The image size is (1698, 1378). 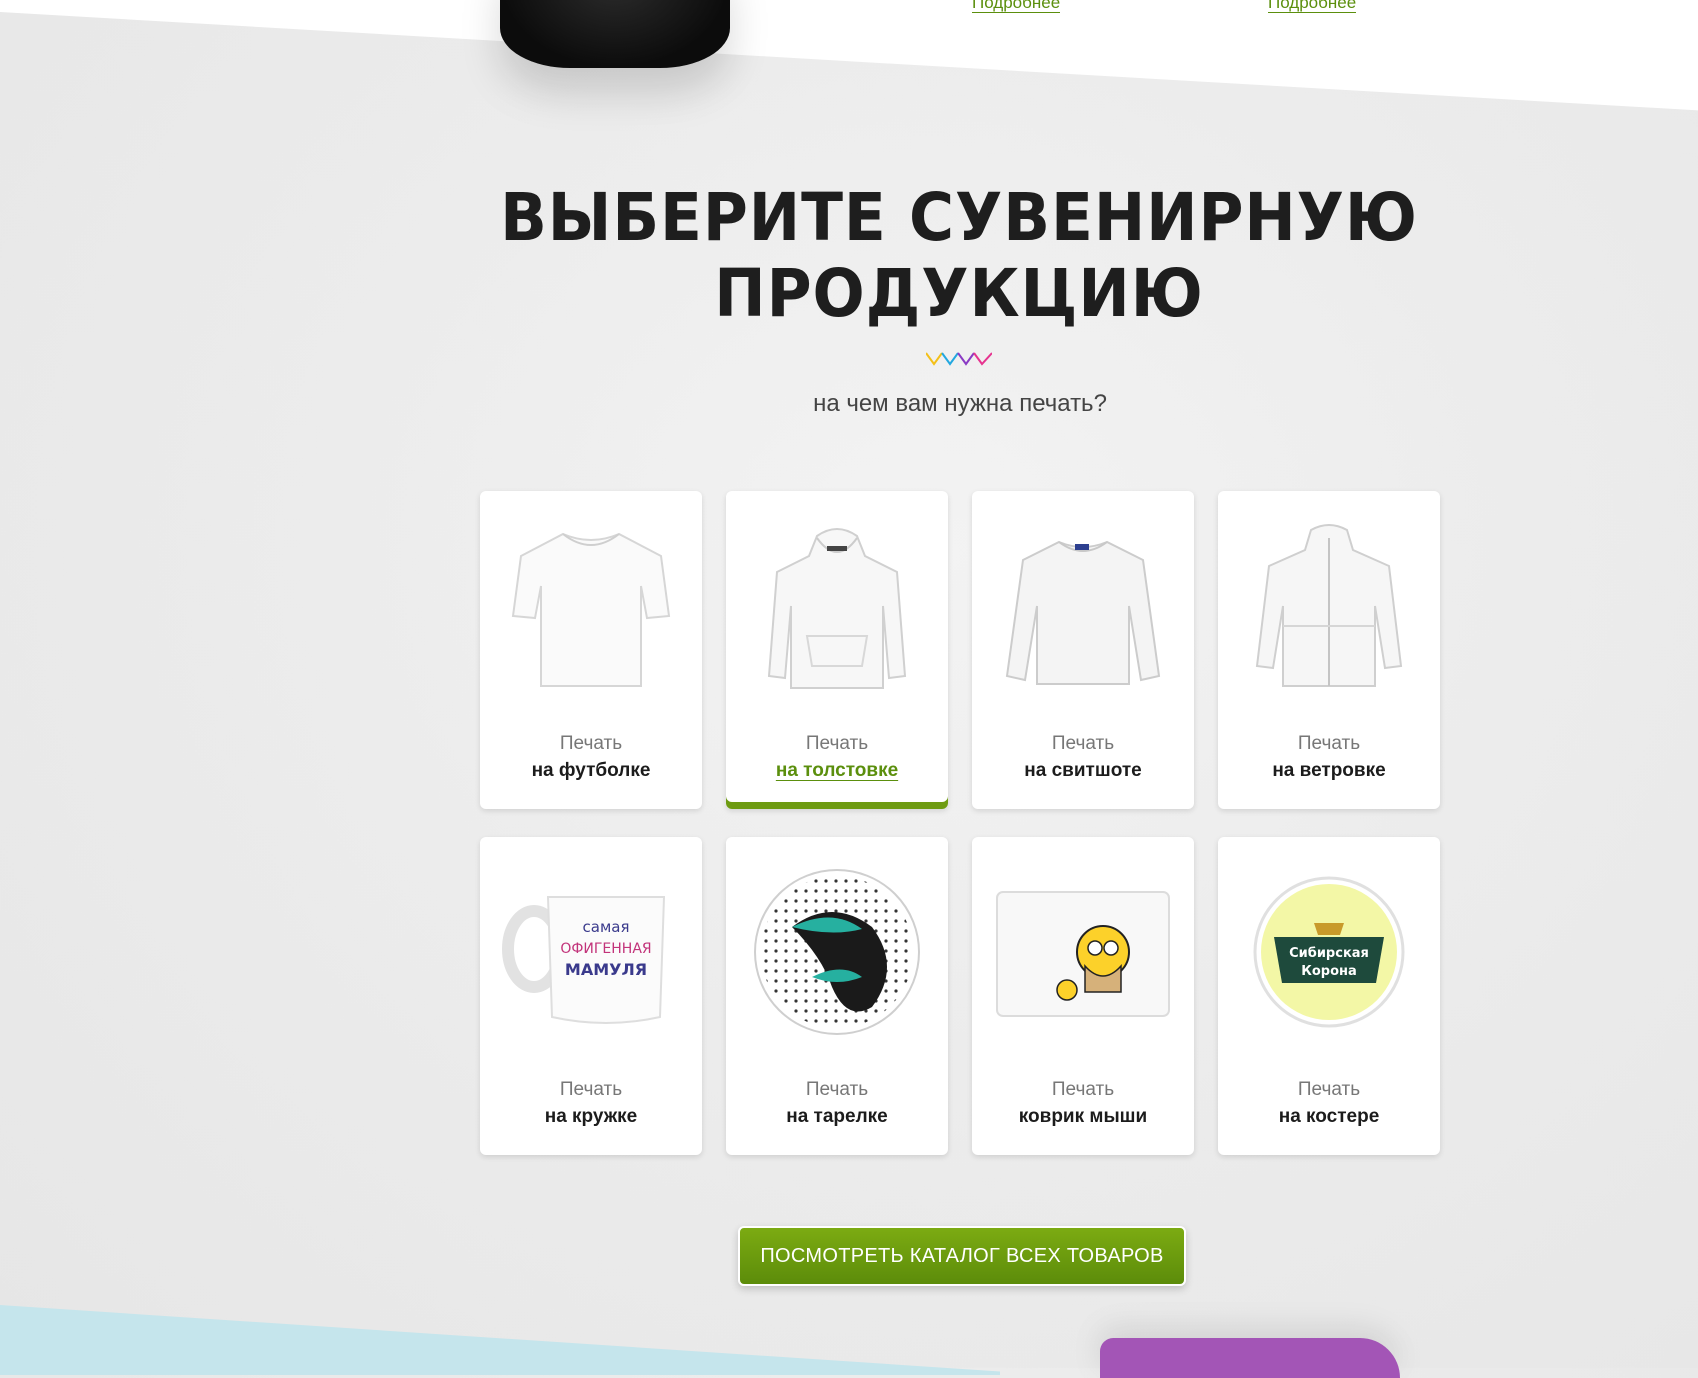 What do you see at coordinates (606, 969) in the screenshot?
I see `mug-print-line3: МАМУЛЯ` at bounding box center [606, 969].